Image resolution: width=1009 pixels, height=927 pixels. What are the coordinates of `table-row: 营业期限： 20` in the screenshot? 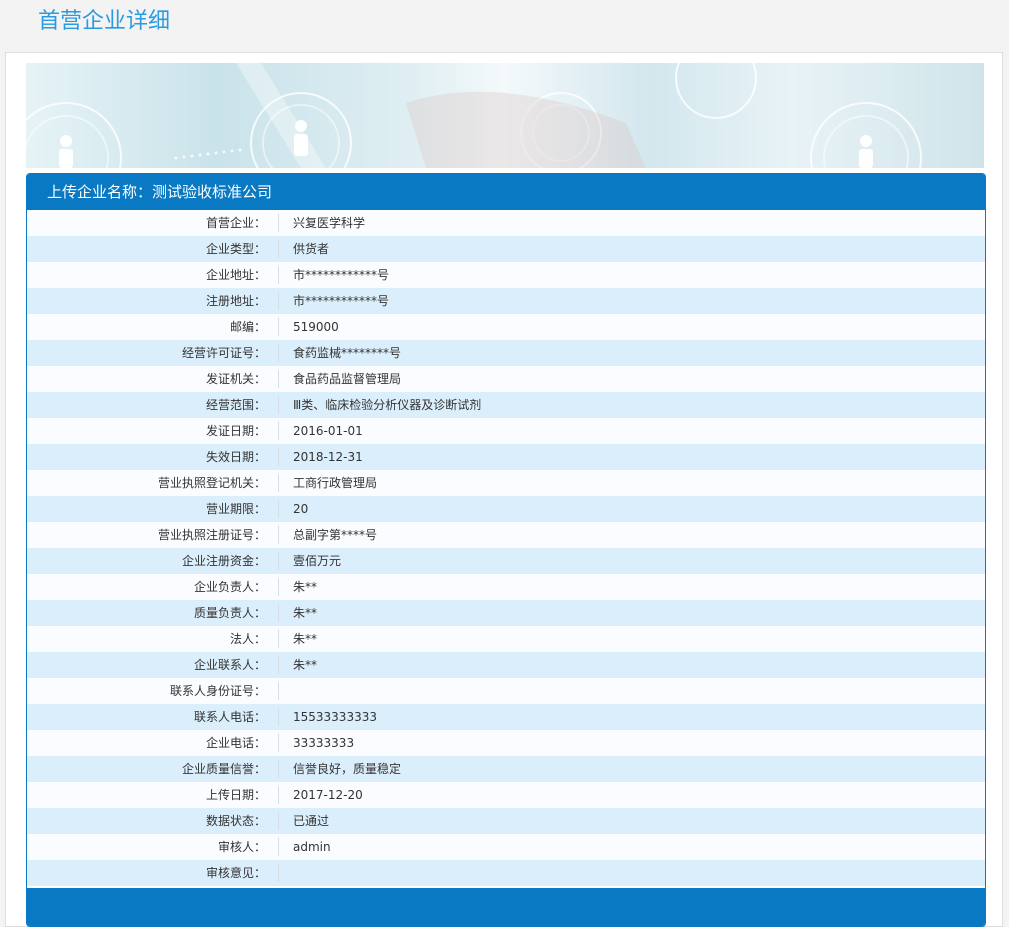 It's located at (506, 509).